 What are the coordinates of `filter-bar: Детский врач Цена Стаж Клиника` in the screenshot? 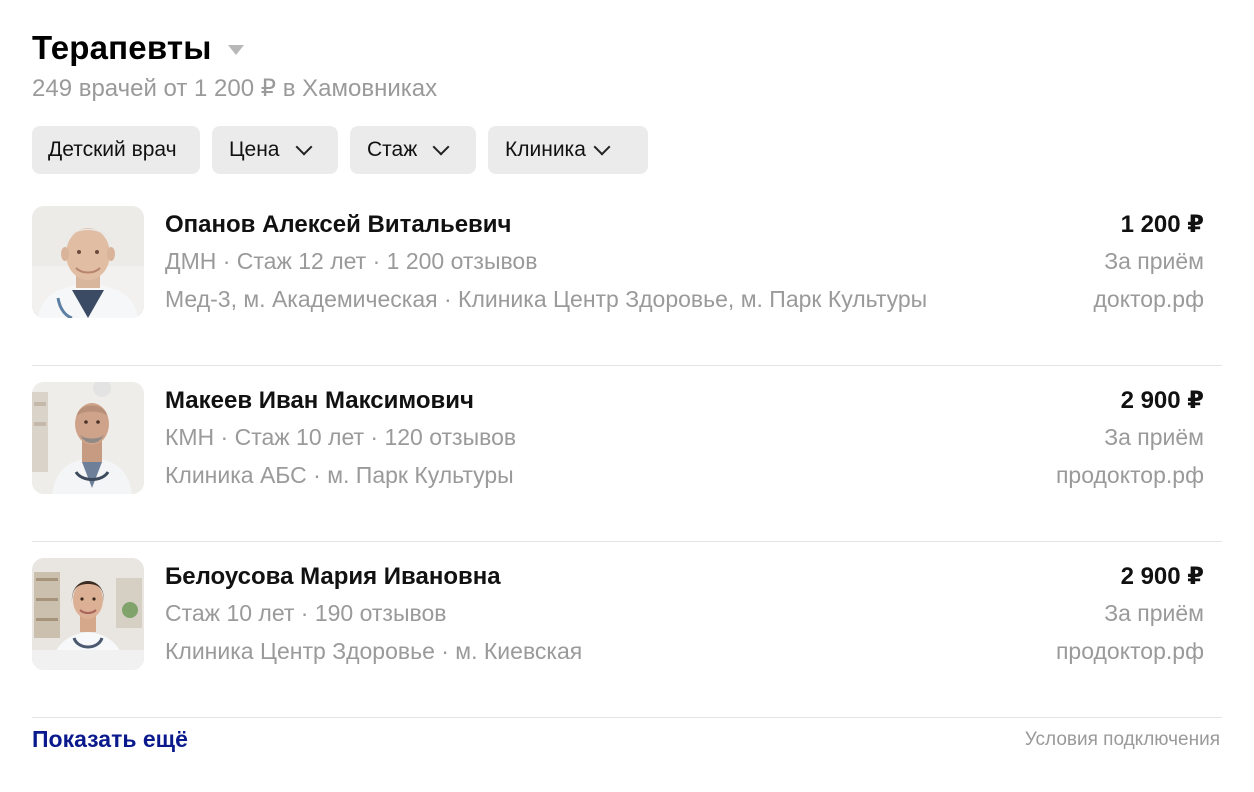 It's located at (340, 150).